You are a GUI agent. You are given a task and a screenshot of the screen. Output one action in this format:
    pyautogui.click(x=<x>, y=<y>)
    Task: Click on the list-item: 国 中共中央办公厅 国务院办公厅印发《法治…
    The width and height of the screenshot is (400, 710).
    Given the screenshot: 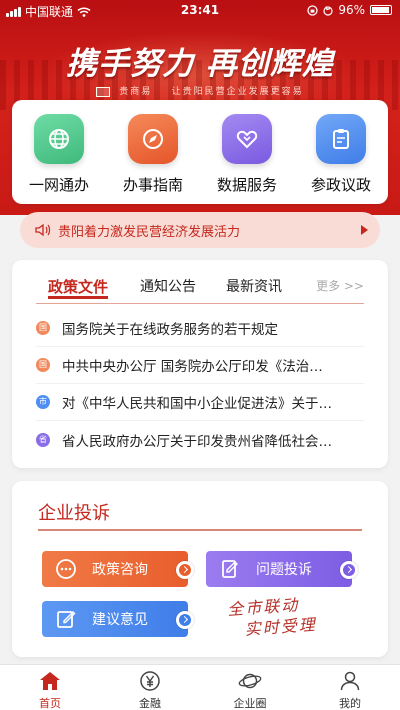 What is the action you would take?
    pyautogui.click(x=200, y=365)
    